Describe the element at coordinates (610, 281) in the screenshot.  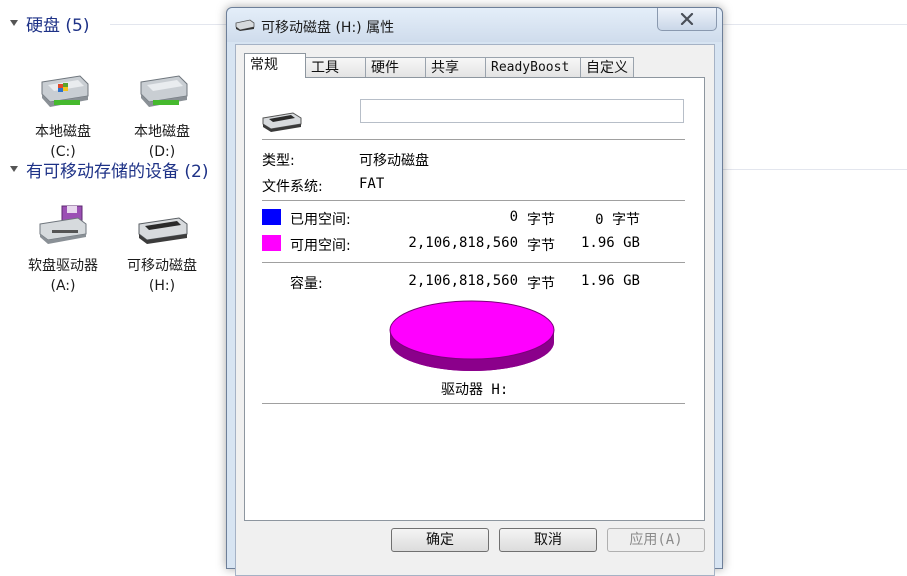
I see `capacity-size: 1.96 GB` at that location.